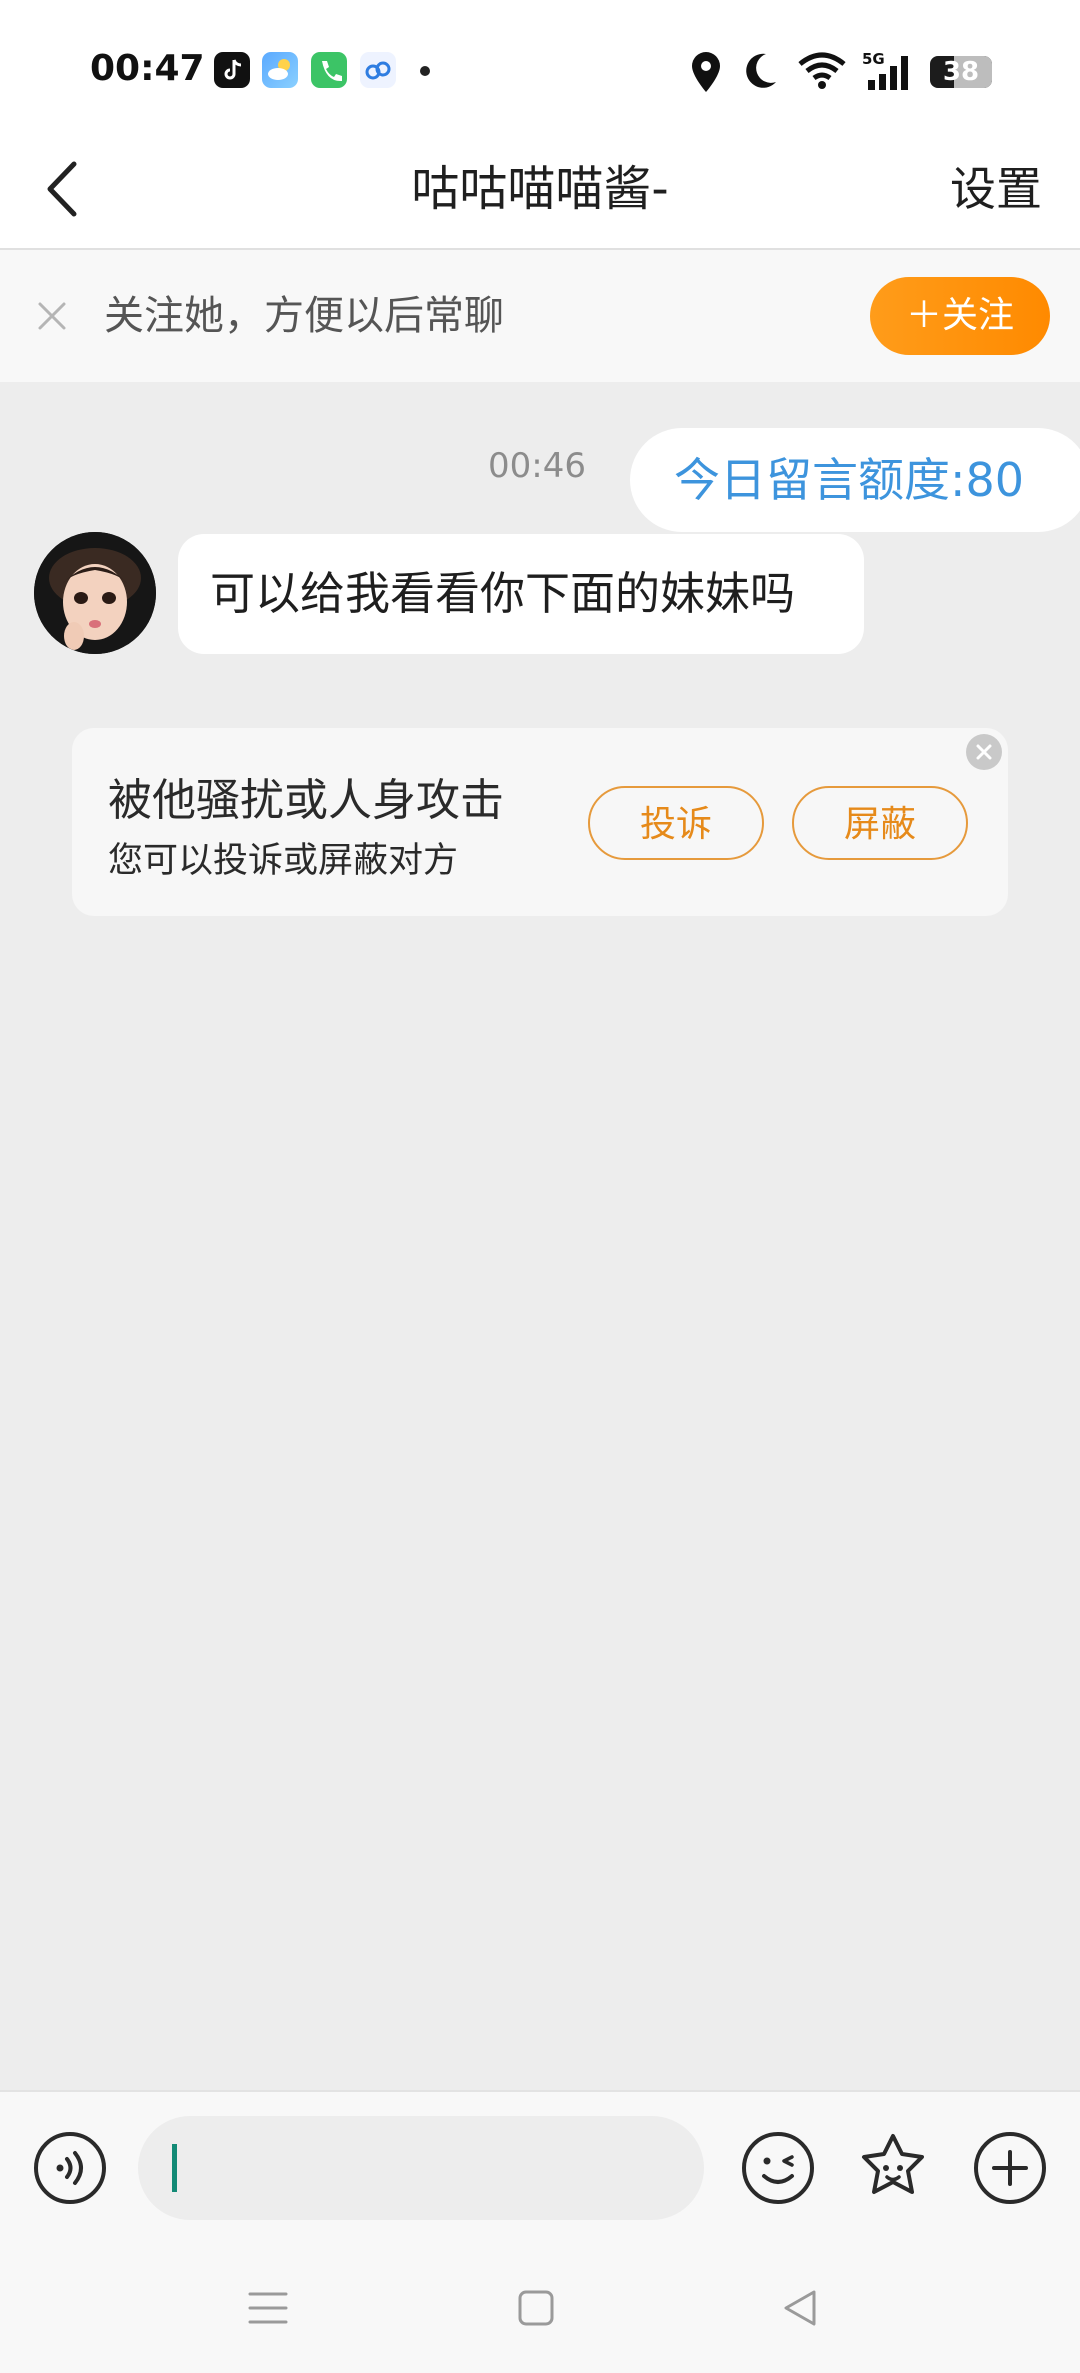 This screenshot has width=1080, height=2373. What do you see at coordinates (540, 66) in the screenshot?
I see `status-bar: 00:47 5G 38` at bounding box center [540, 66].